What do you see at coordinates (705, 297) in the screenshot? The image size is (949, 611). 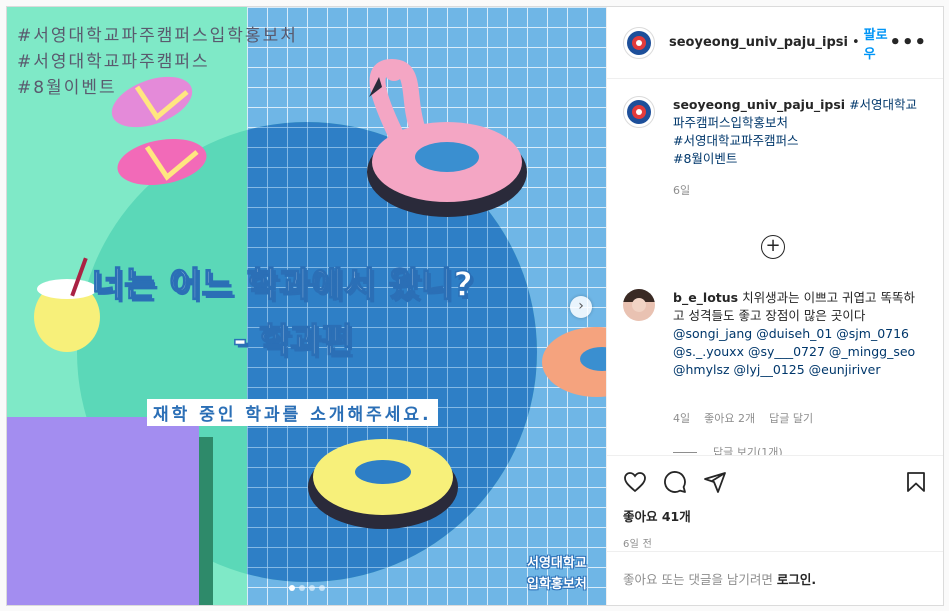 I see `comment-username: b_e_lotus` at bounding box center [705, 297].